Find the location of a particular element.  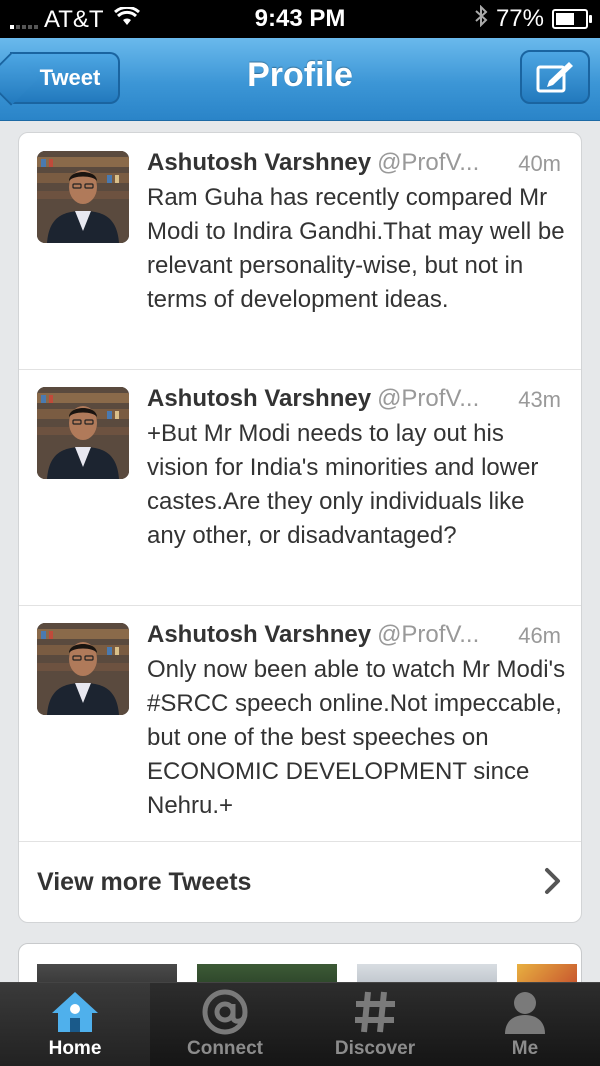

home-icon is located at coordinates (75, 1012).